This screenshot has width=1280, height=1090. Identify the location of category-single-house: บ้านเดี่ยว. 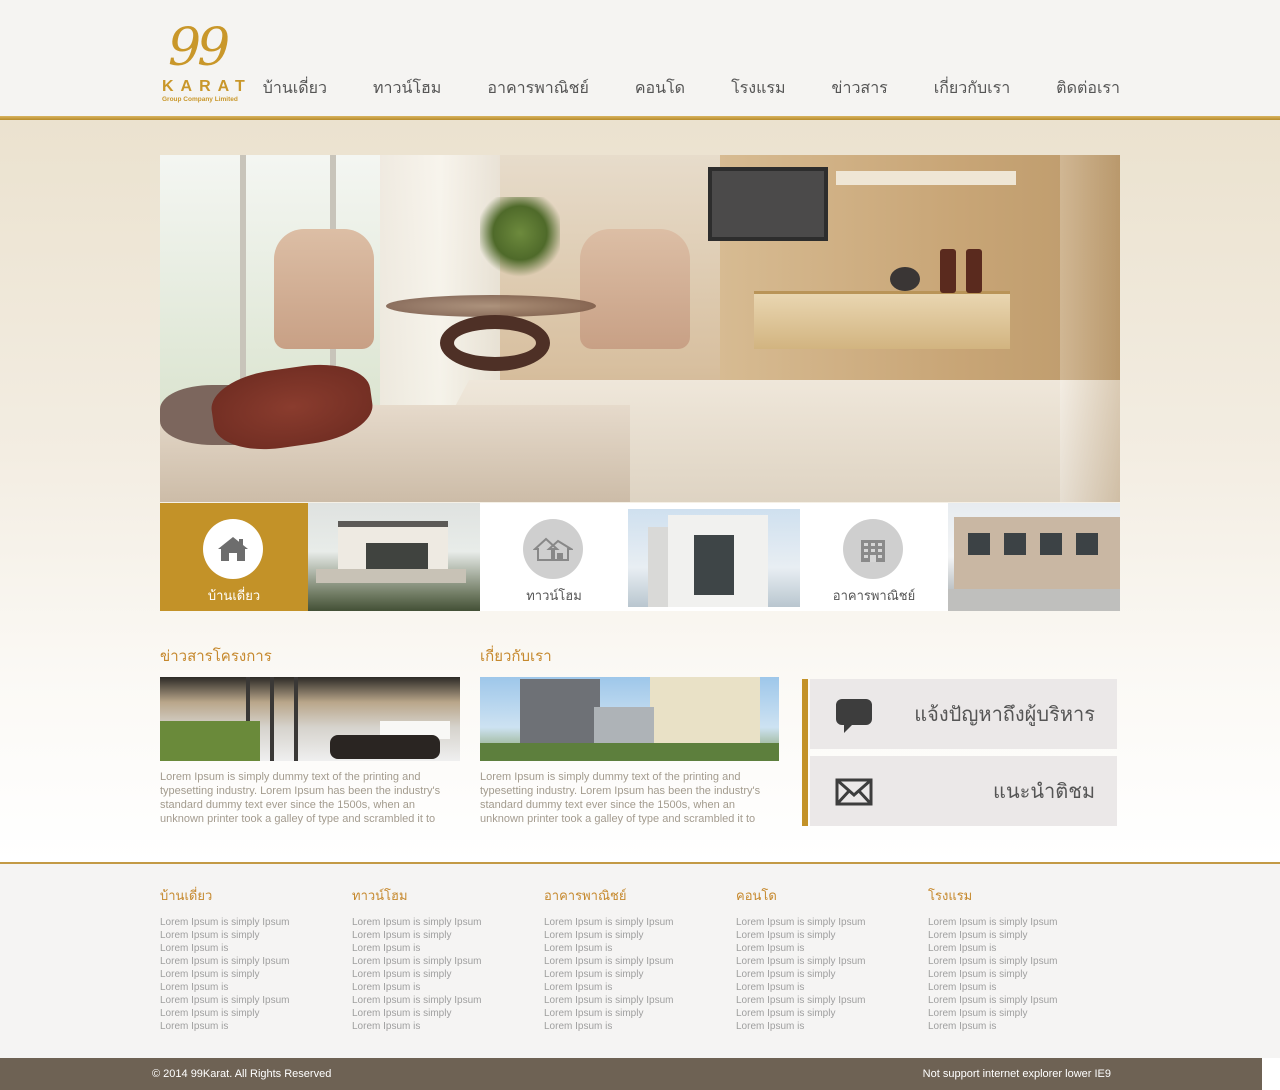
(234, 557).